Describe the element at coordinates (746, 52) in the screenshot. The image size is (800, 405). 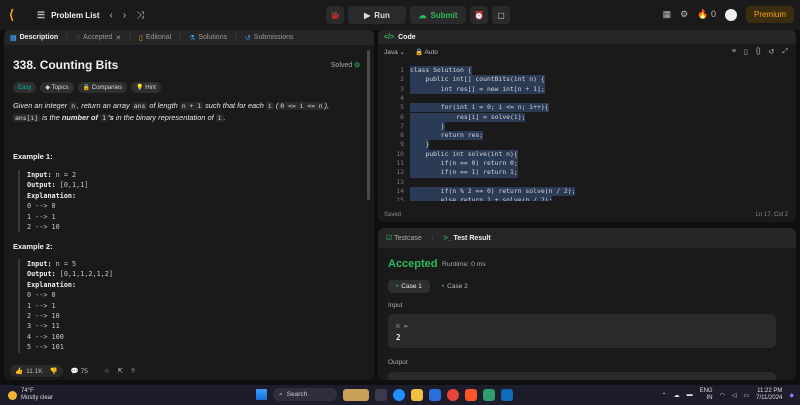
I see `bookmark-icon: ▯` at that location.